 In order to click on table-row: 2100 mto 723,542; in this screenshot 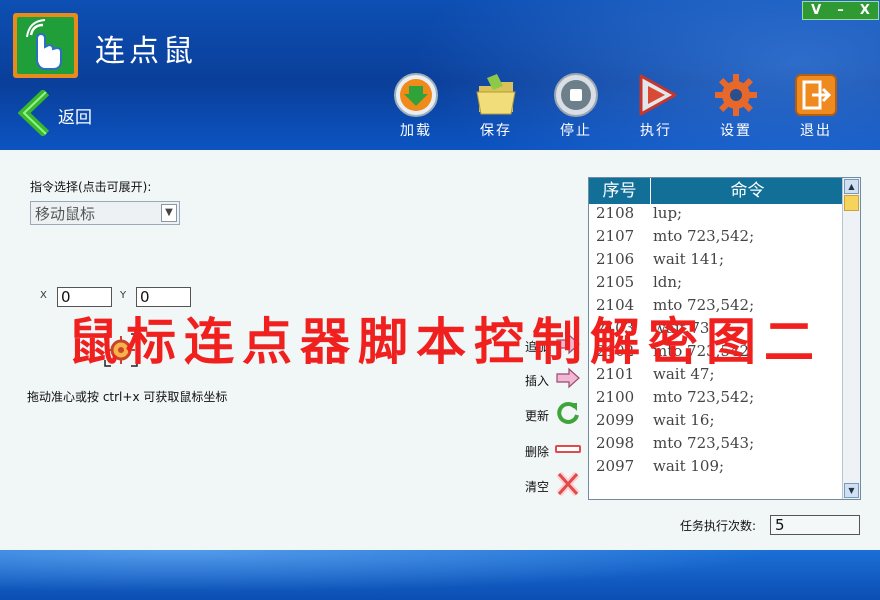, I will do `click(724, 399)`.